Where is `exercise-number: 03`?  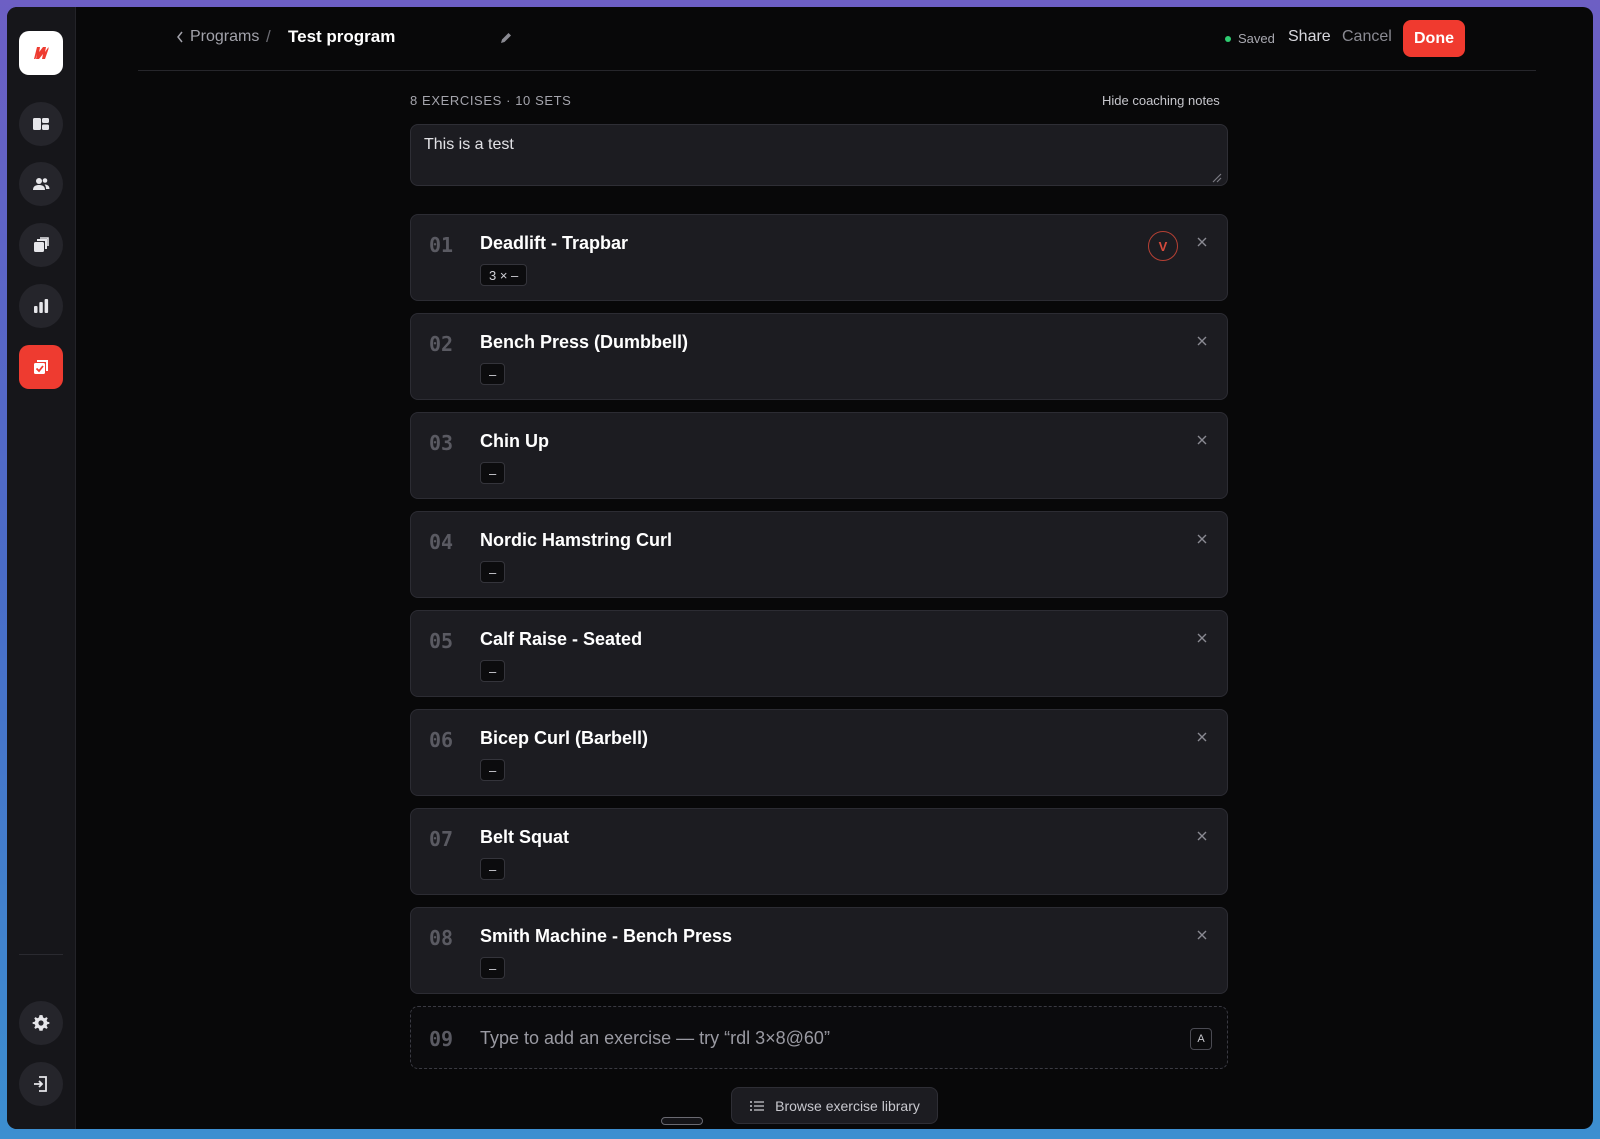 exercise-number: 03 is located at coordinates (441, 443).